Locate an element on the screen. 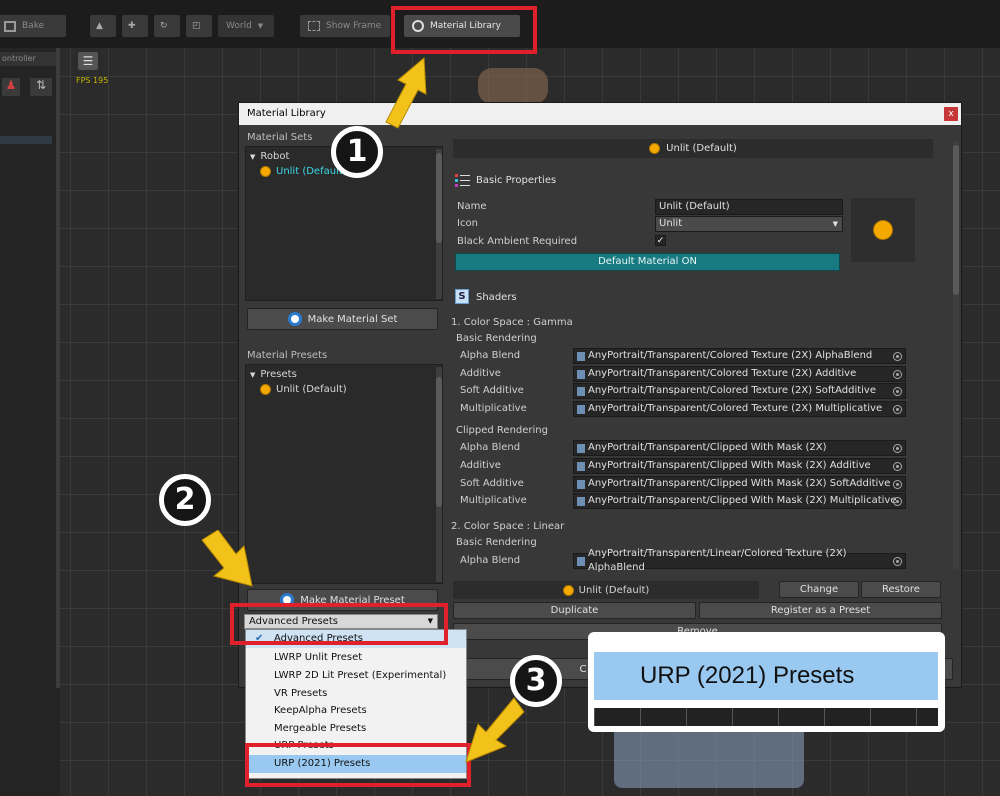 This screenshot has width=1000, height=796. shader-label: Additive is located at coordinates (480, 373).